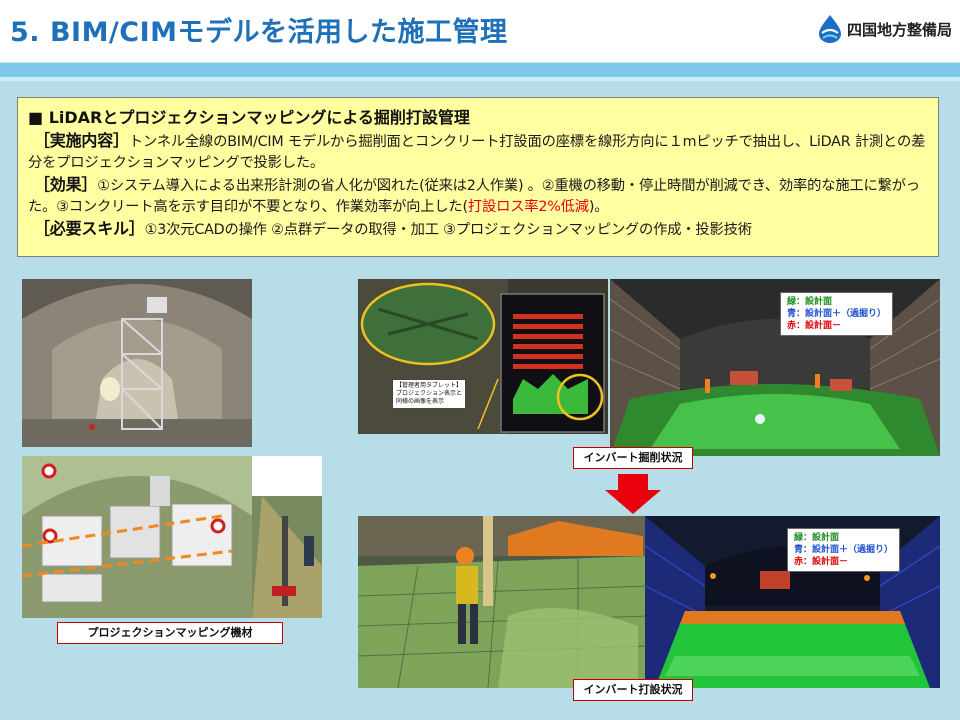 This screenshot has width=960, height=720. I want to click on legend-blue-label: 青：設計面＋（過掘り）, so click(837, 314).